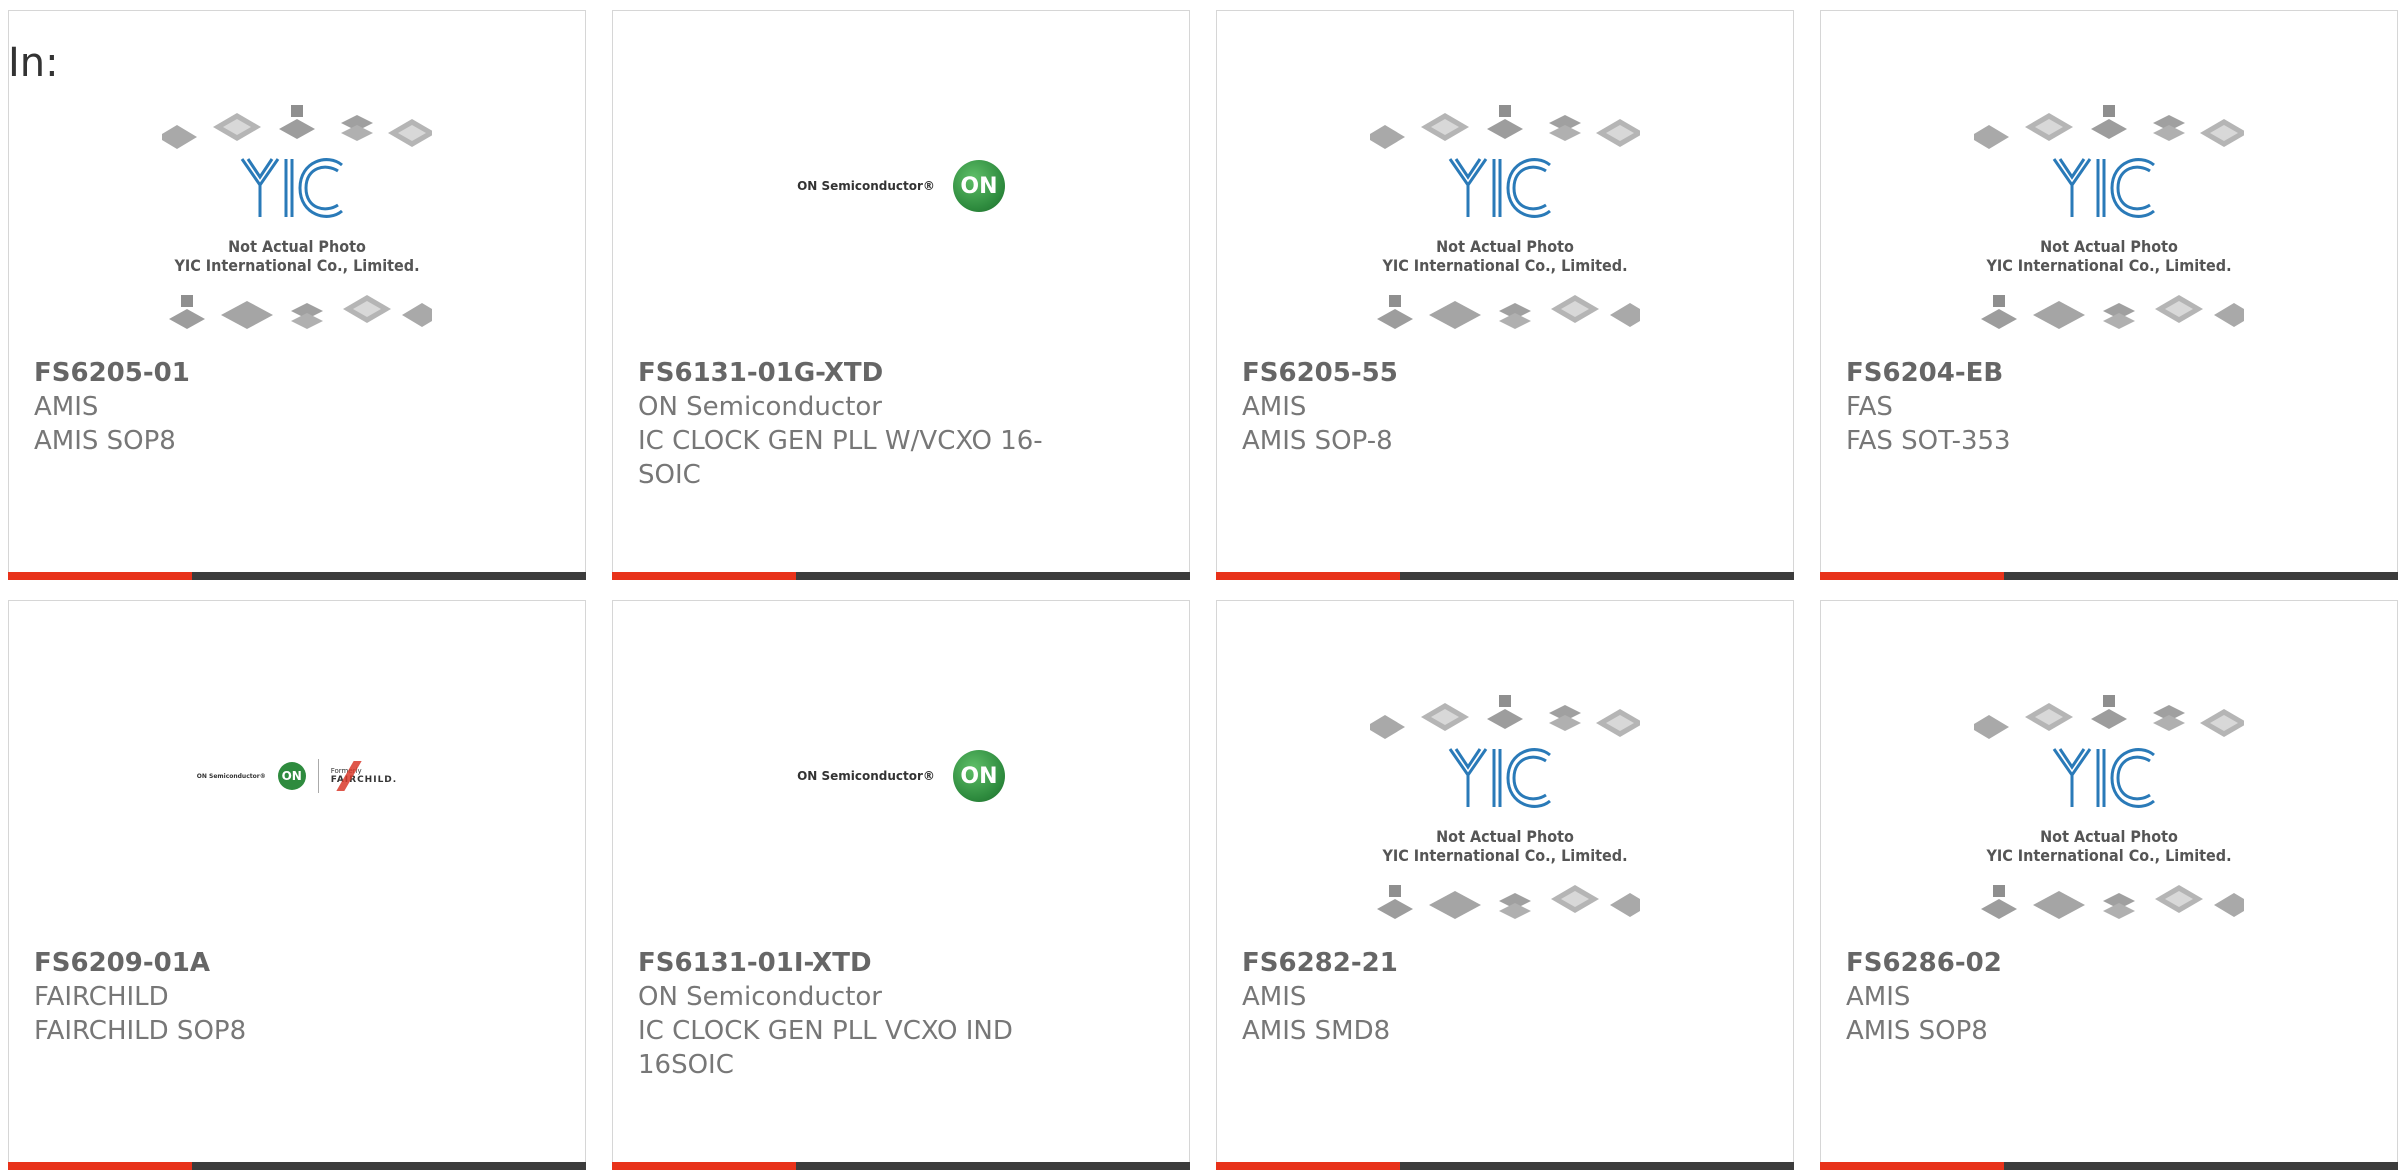 The image size is (2400, 1170). Describe the element at coordinates (1928, 441) in the screenshot. I see `product-description: FAS SOT-353` at that location.